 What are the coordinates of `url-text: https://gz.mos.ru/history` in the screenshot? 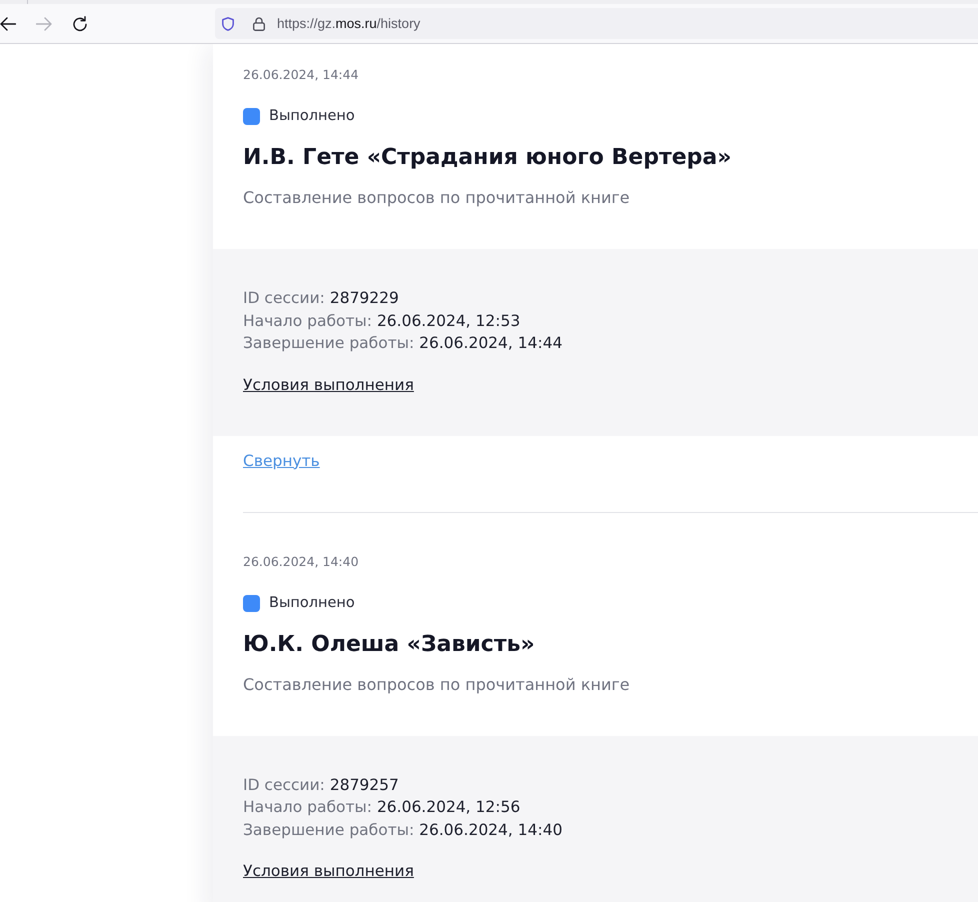 It's located at (348, 23).